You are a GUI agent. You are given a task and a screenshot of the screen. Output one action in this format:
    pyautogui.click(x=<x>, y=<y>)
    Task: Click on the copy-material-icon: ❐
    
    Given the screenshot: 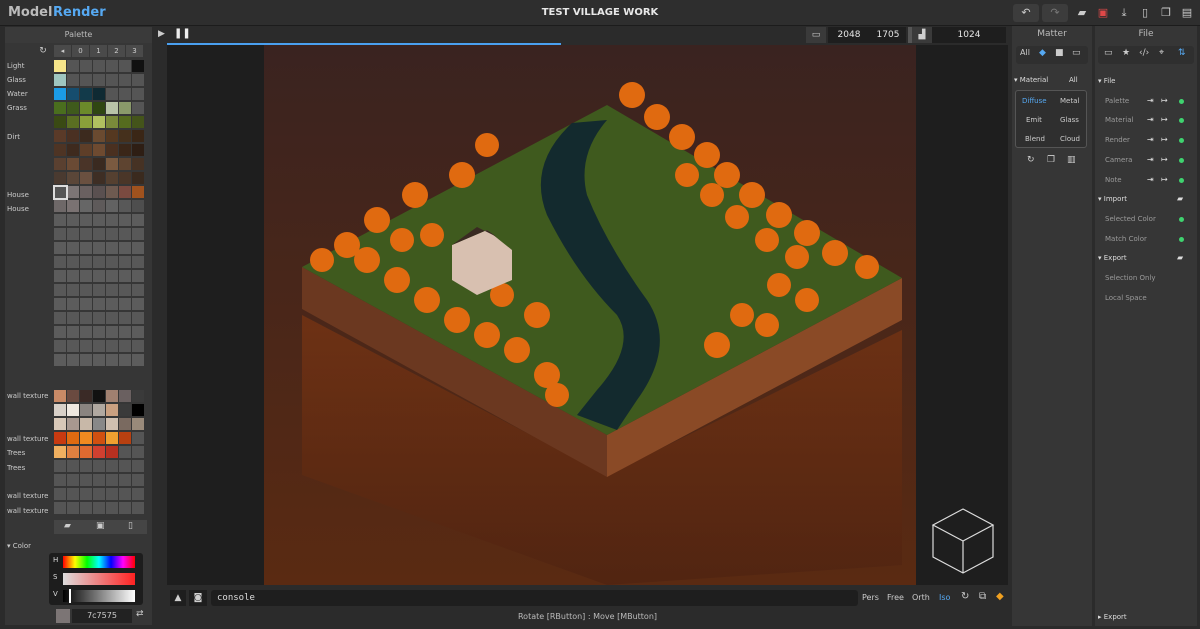 What is the action you would take?
    pyautogui.click(x=1051, y=160)
    